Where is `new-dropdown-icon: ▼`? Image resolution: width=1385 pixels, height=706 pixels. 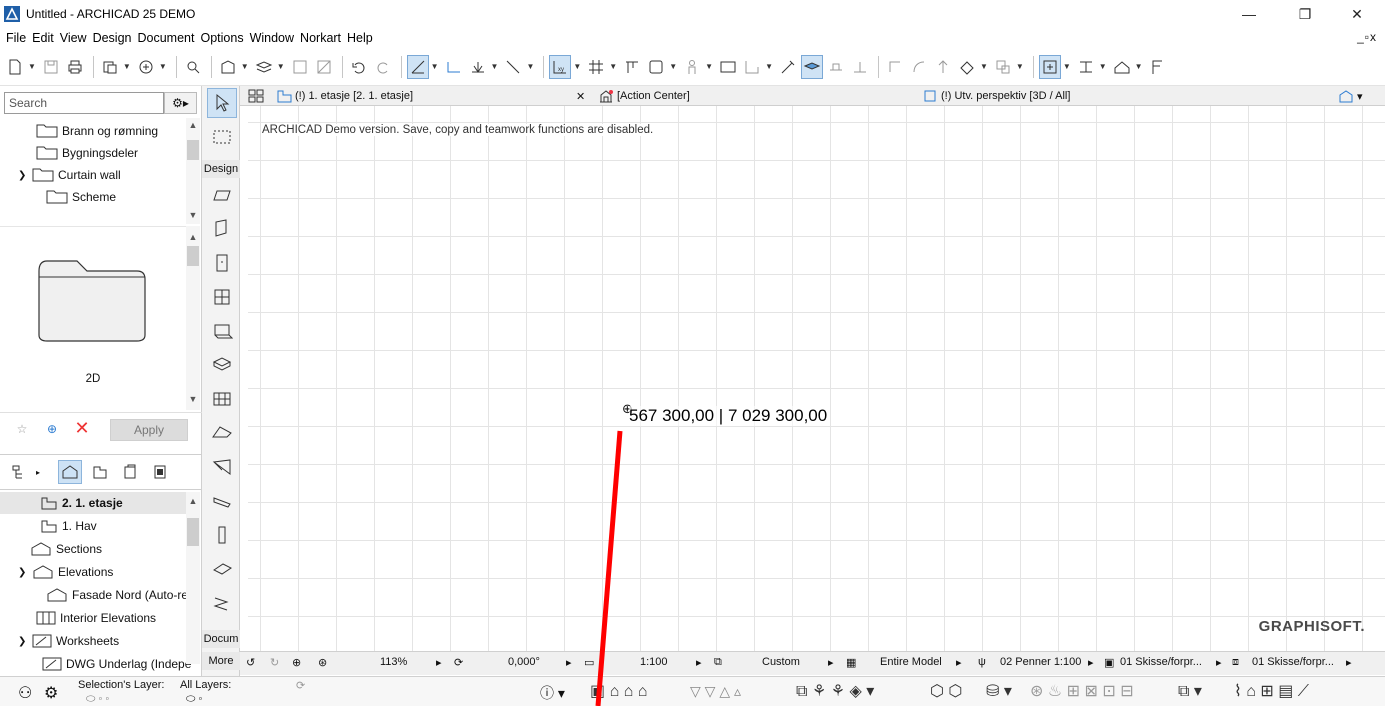 new-dropdown-icon: ▼ is located at coordinates (32, 66).